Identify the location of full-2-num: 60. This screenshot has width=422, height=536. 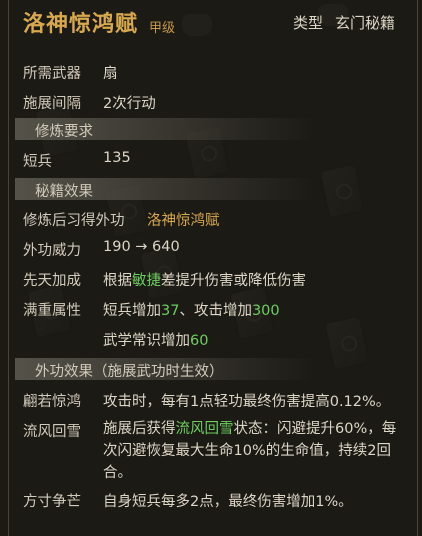
(199, 341).